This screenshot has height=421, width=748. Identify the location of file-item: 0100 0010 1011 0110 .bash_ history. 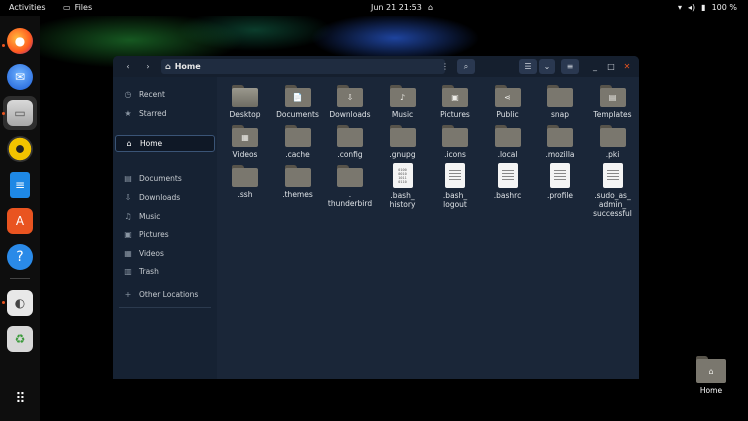
(403, 184).